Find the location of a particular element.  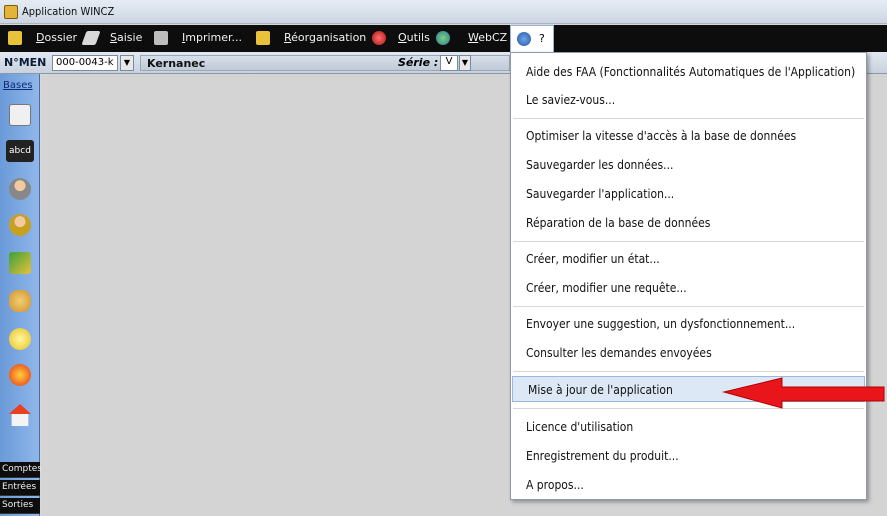

person-card-icon is located at coordinates (20, 225).